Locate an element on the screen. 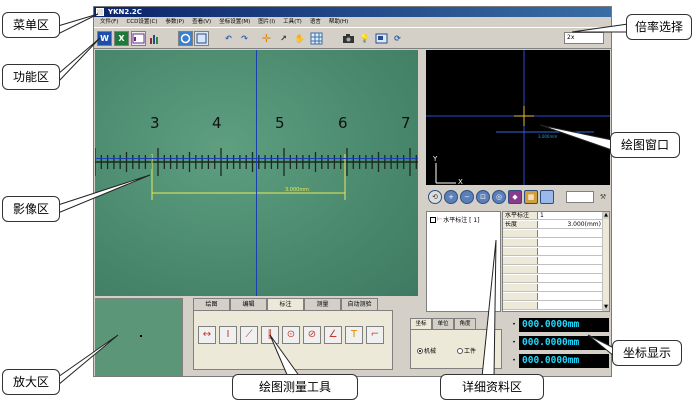 This screenshot has width=696, height=408. row-key: 水平标注 is located at coordinates (520, 215).